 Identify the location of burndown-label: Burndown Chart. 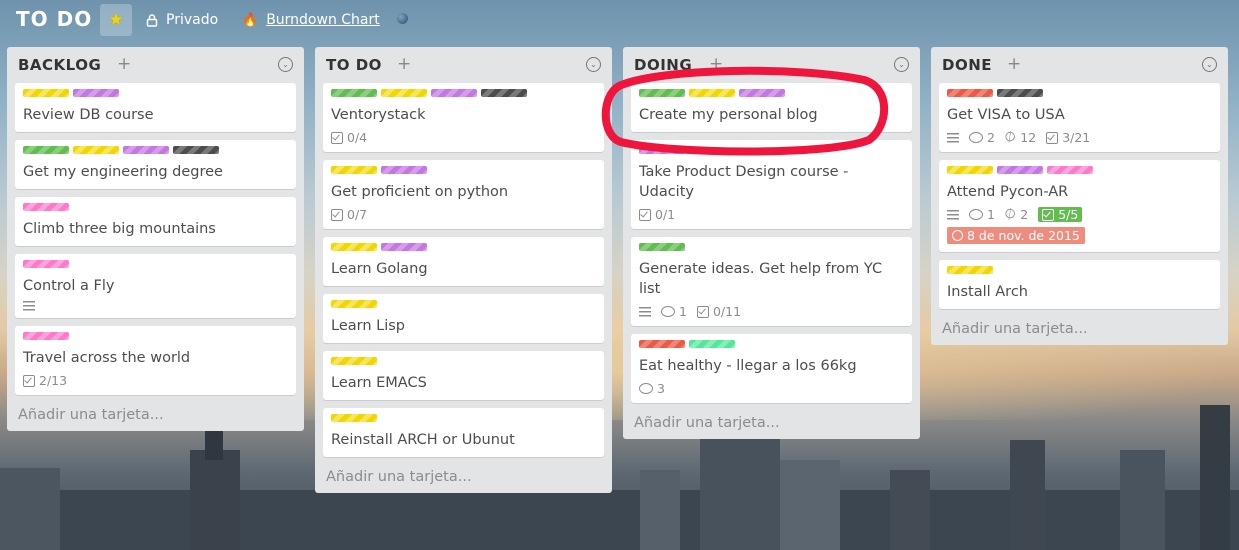
(323, 20).